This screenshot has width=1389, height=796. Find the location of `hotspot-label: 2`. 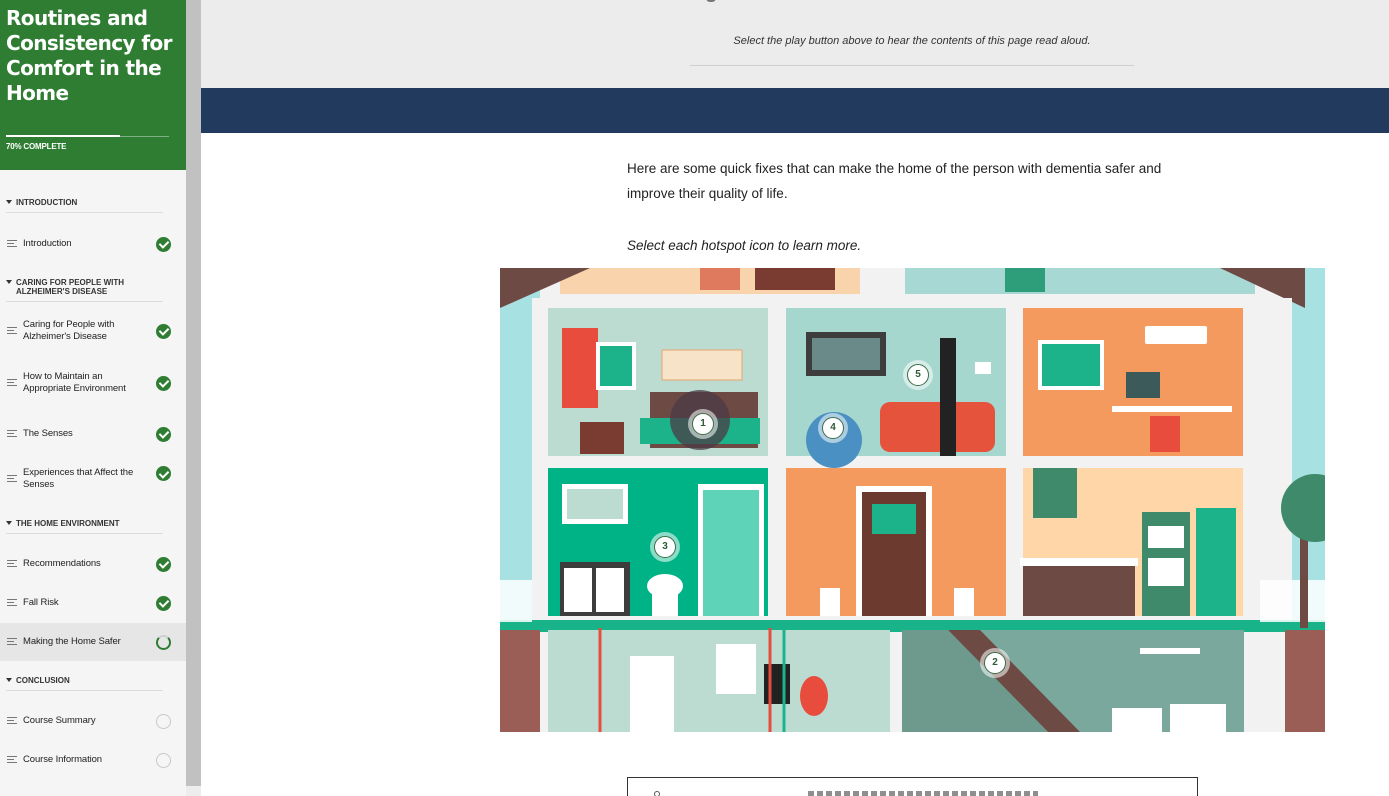

hotspot-label: 2 is located at coordinates (995, 663).